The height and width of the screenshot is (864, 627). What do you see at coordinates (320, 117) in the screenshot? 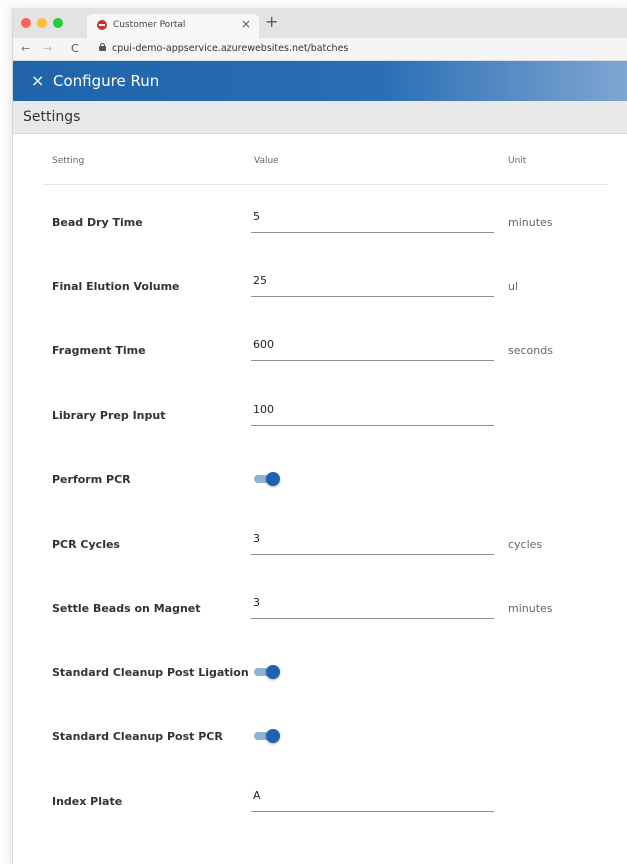
I see `settings-section-header: Settings` at bounding box center [320, 117].